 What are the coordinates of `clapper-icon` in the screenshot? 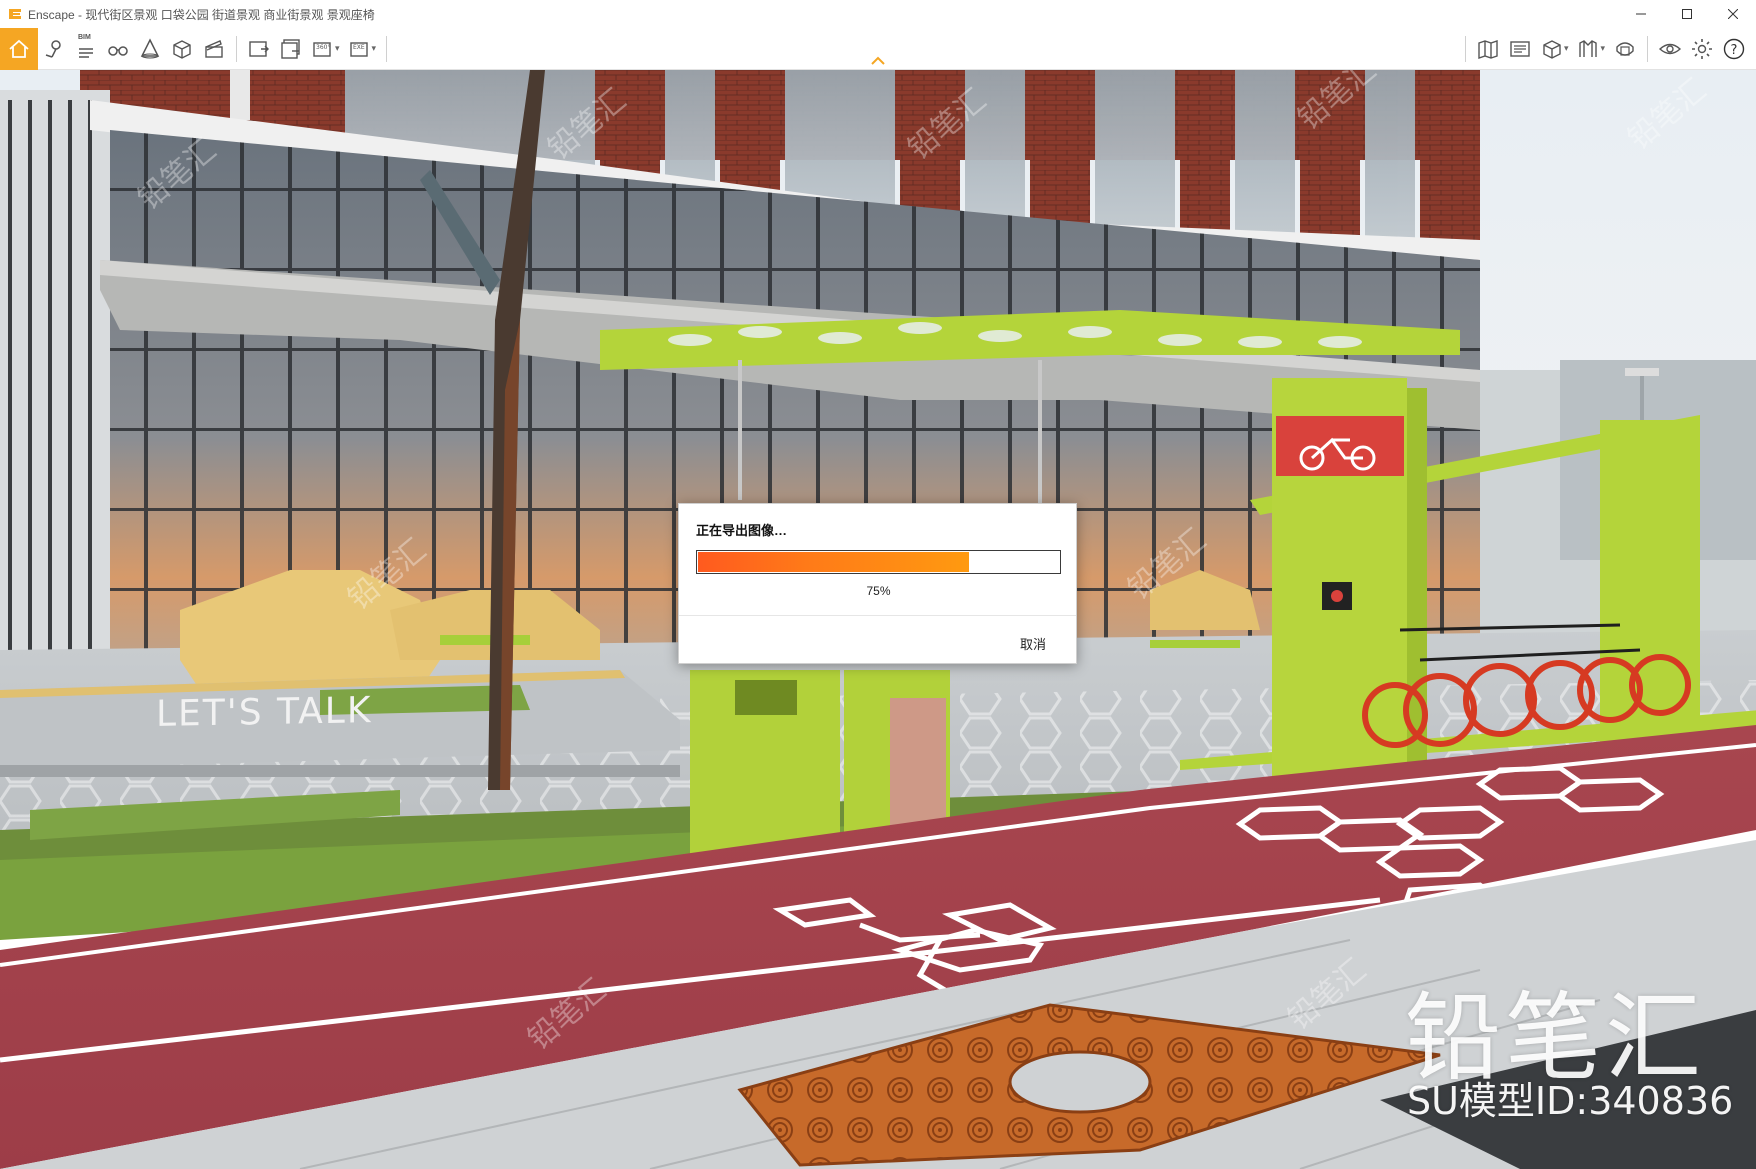 It's located at (214, 48).